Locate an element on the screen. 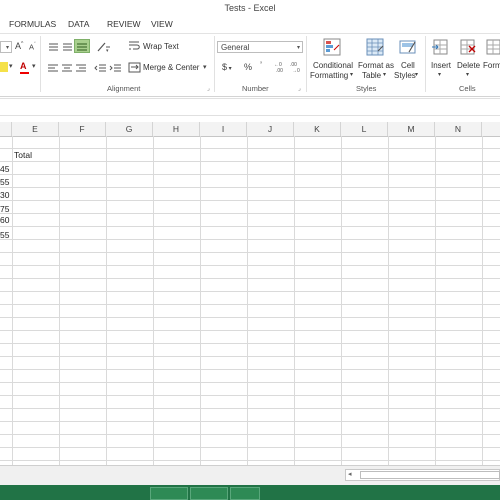 The height and width of the screenshot is (500, 500). column-header: G is located at coordinates (129, 129).